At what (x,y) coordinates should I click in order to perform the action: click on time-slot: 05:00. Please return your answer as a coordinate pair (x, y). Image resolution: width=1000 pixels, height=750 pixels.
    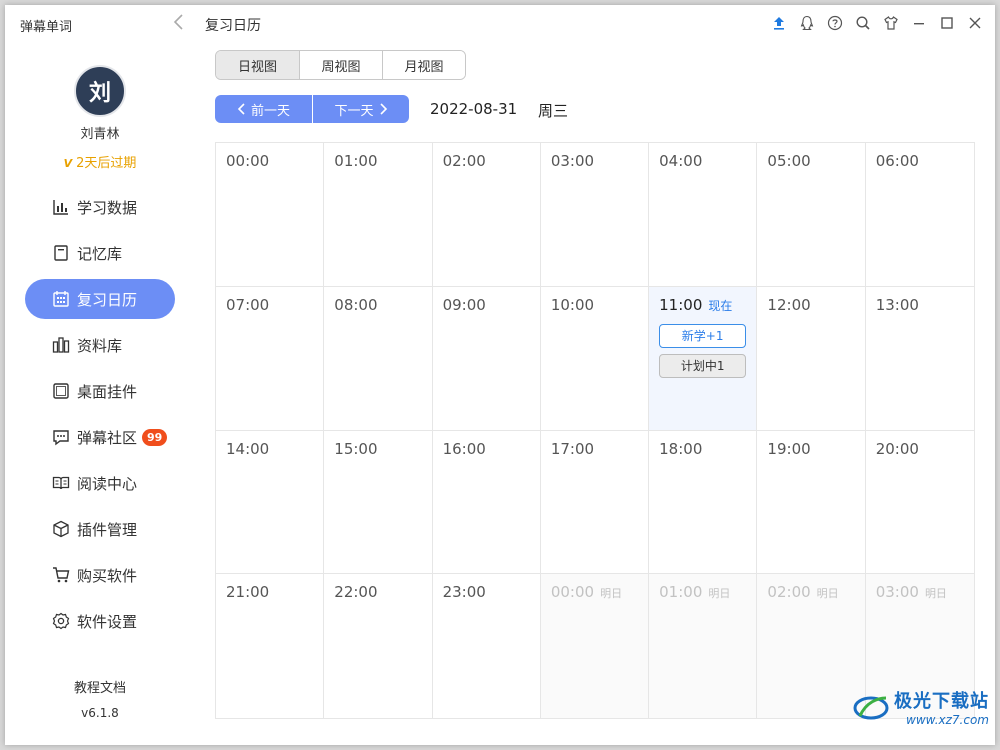
    Looking at the image, I should click on (811, 215).